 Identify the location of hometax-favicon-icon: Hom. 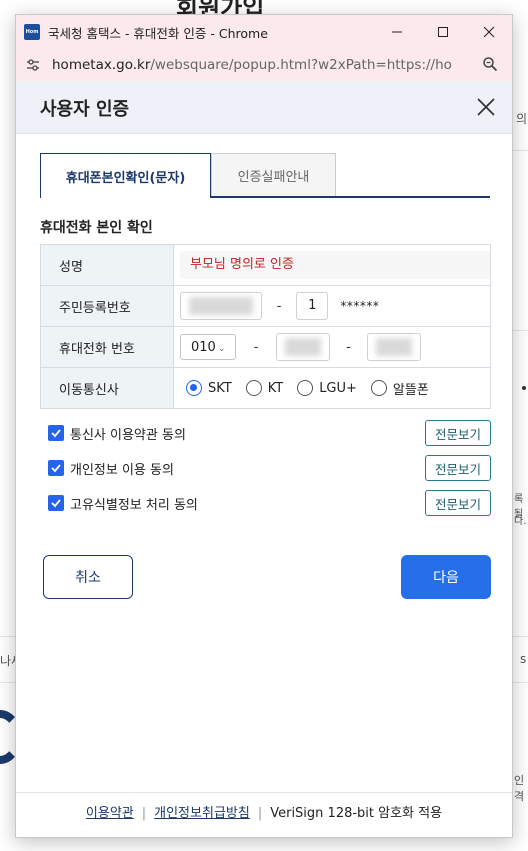
(32, 32).